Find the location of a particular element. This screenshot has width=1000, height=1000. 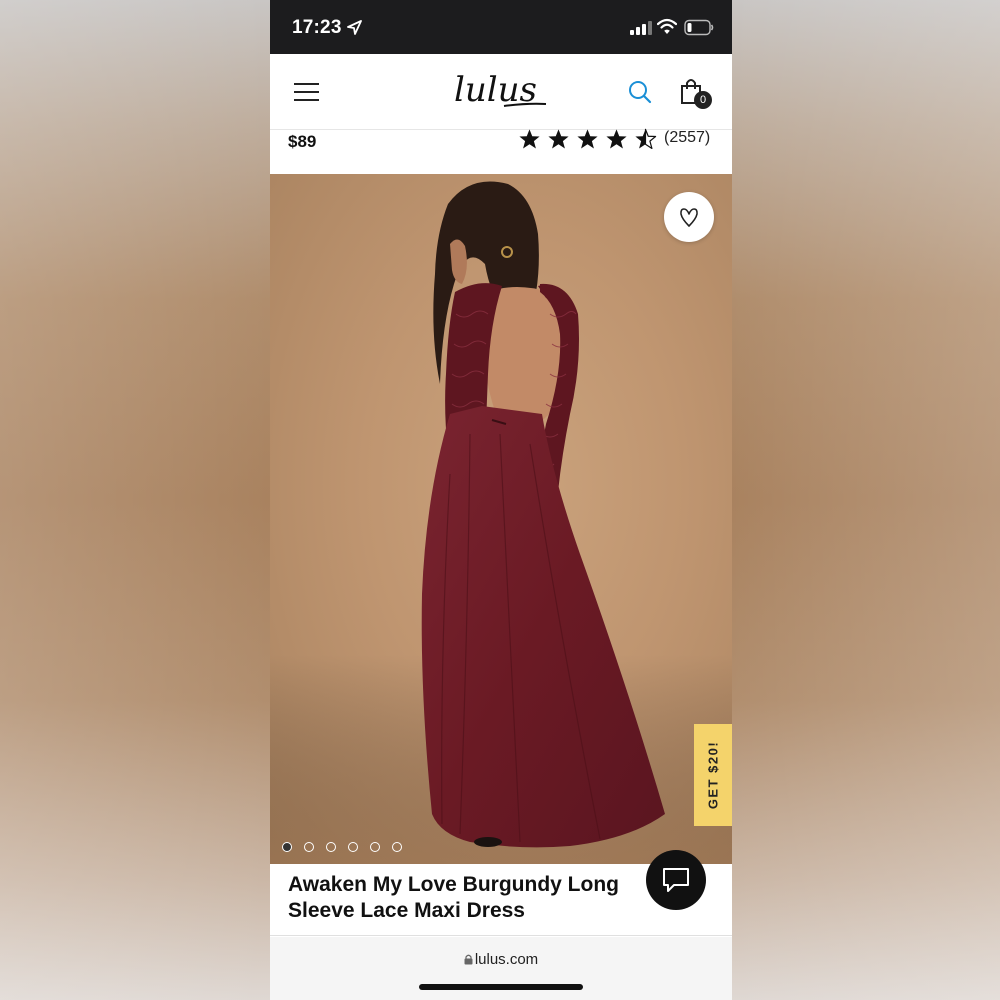

location-arrow-icon is located at coordinates (354, 27).